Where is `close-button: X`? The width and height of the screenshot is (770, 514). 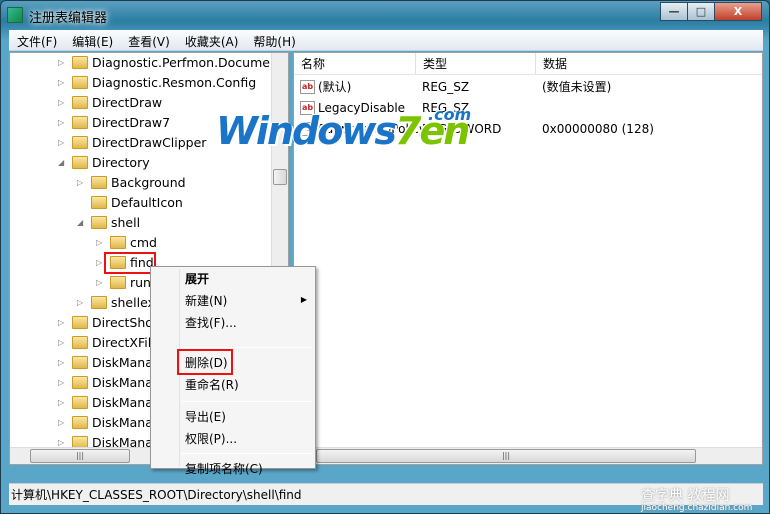 close-button: X is located at coordinates (738, 11).